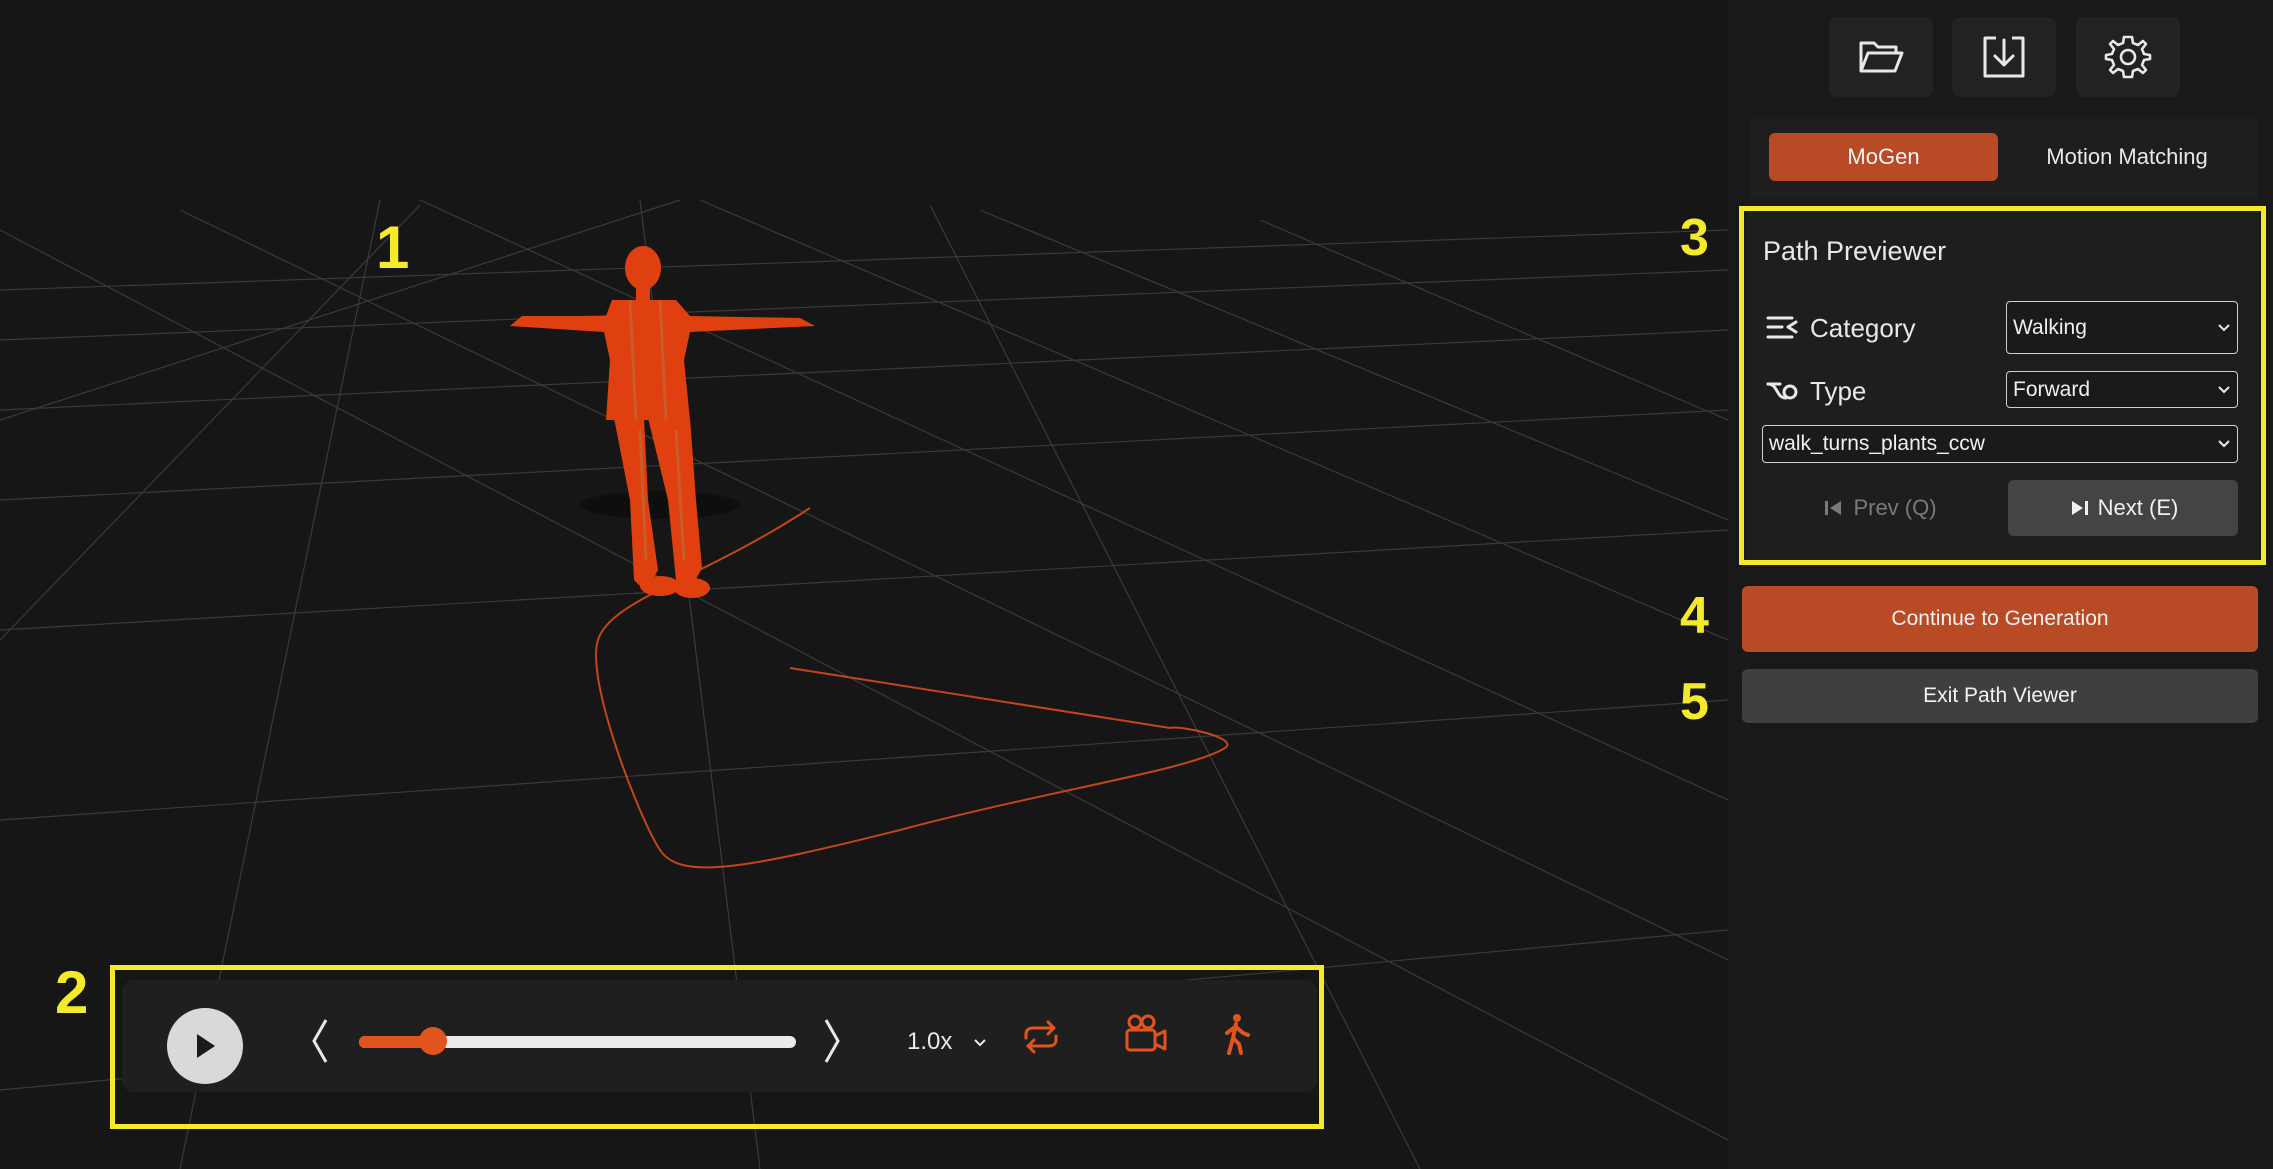 This screenshot has height=1169, width=2273. I want to click on highlight-box-playback, so click(717, 1047).